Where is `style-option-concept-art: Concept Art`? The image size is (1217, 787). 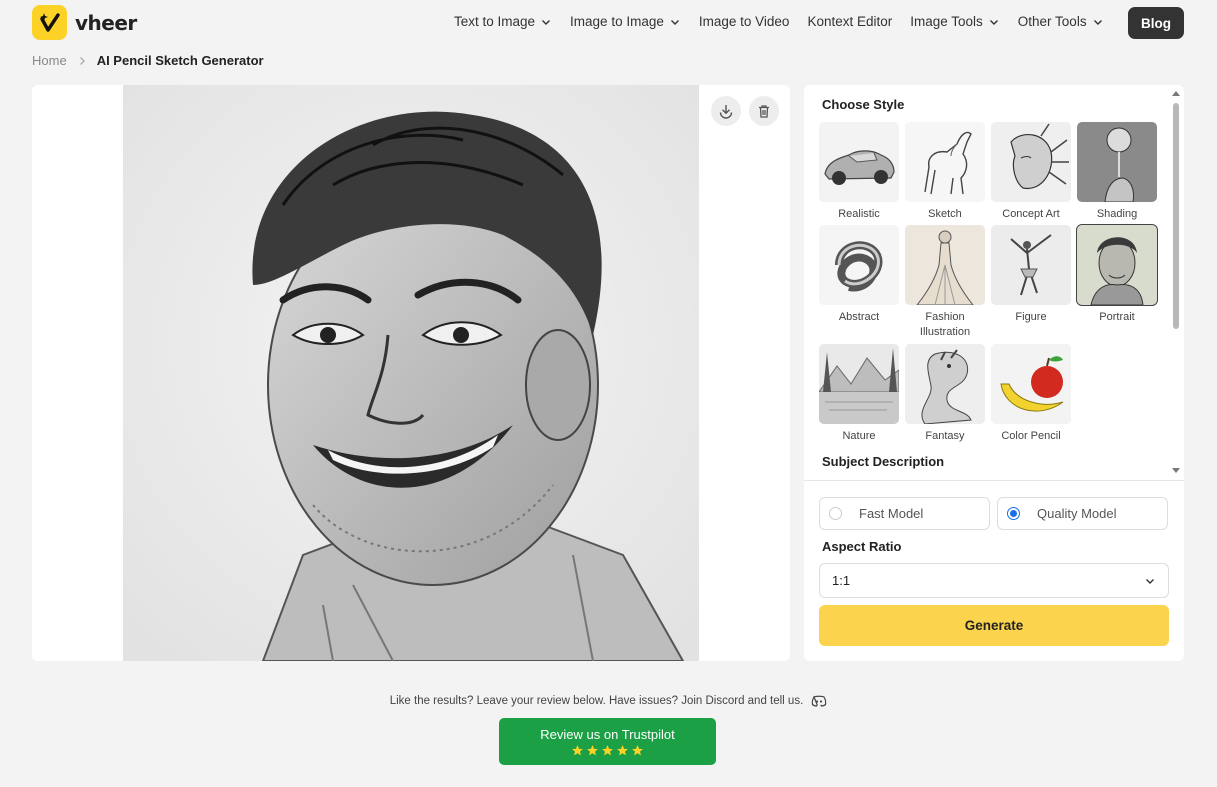 style-option-concept-art: Concept Art is located at coordinates (1031, 172).